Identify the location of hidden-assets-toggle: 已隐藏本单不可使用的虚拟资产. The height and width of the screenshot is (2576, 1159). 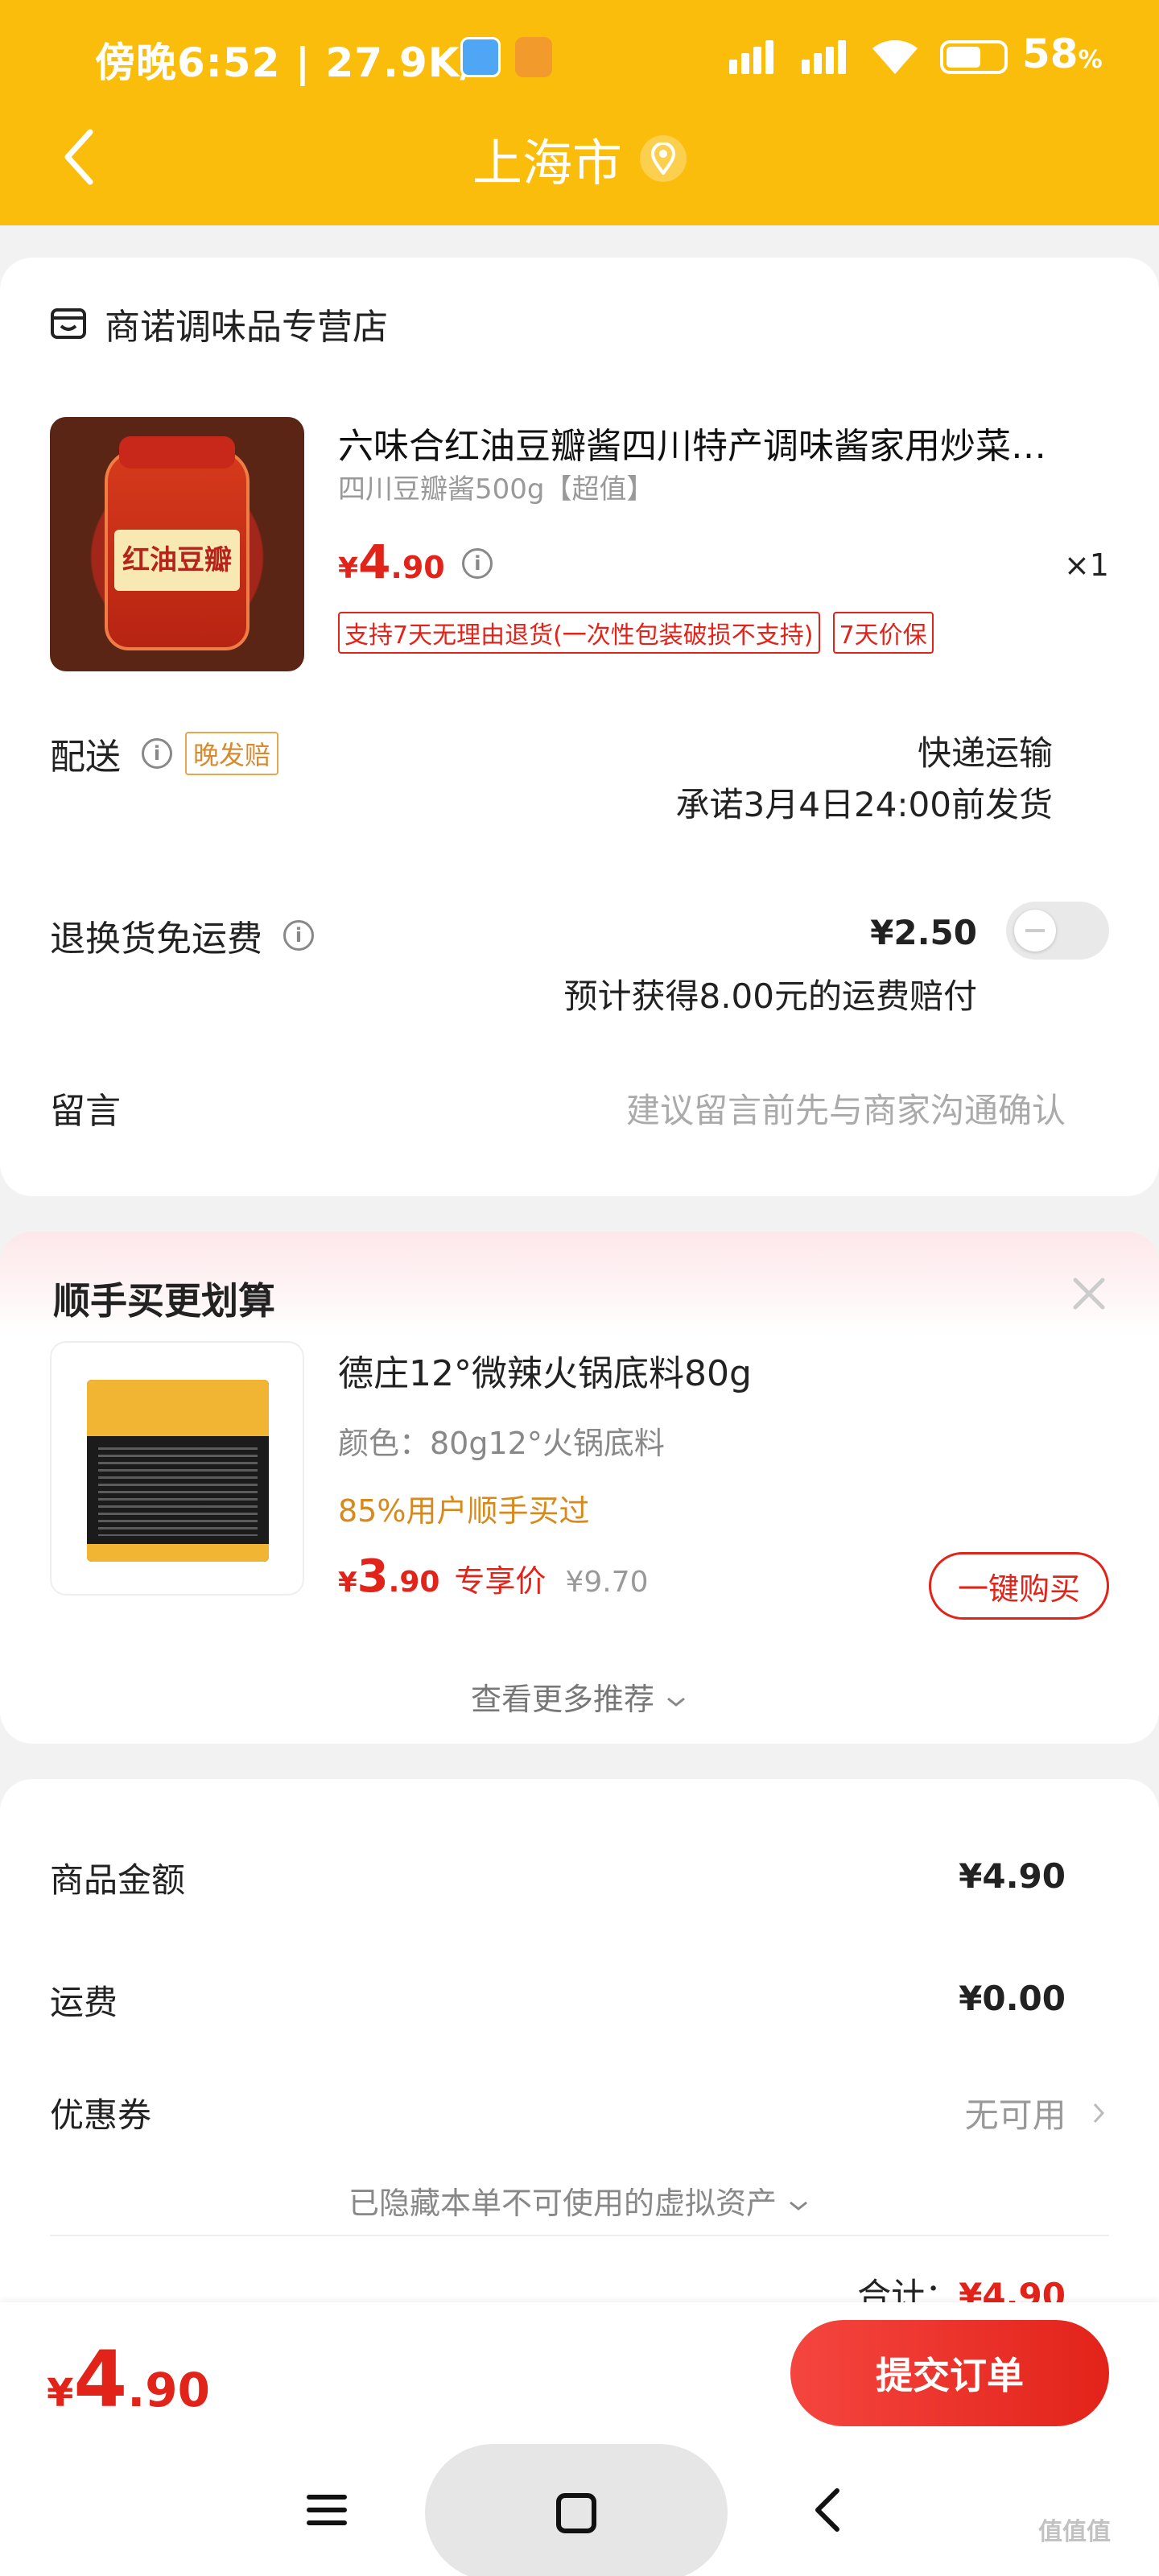
(579, 2200).